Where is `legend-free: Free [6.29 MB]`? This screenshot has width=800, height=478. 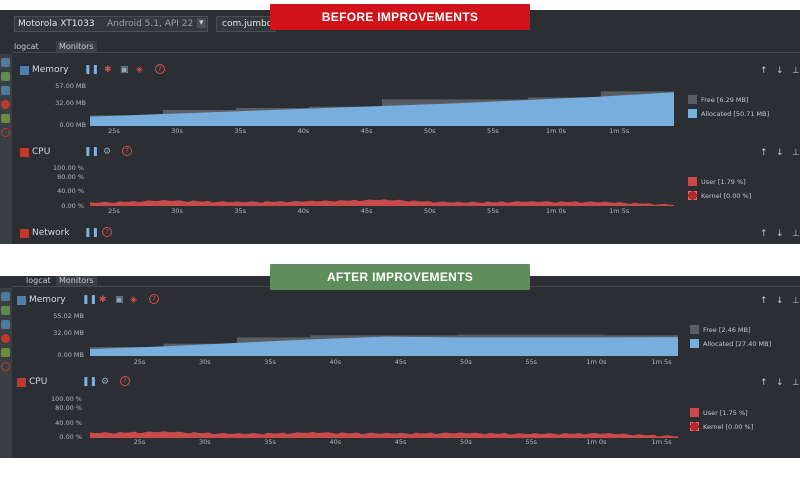
legend-free: Free [6.29 MB] is located at coordinates (725, 100).